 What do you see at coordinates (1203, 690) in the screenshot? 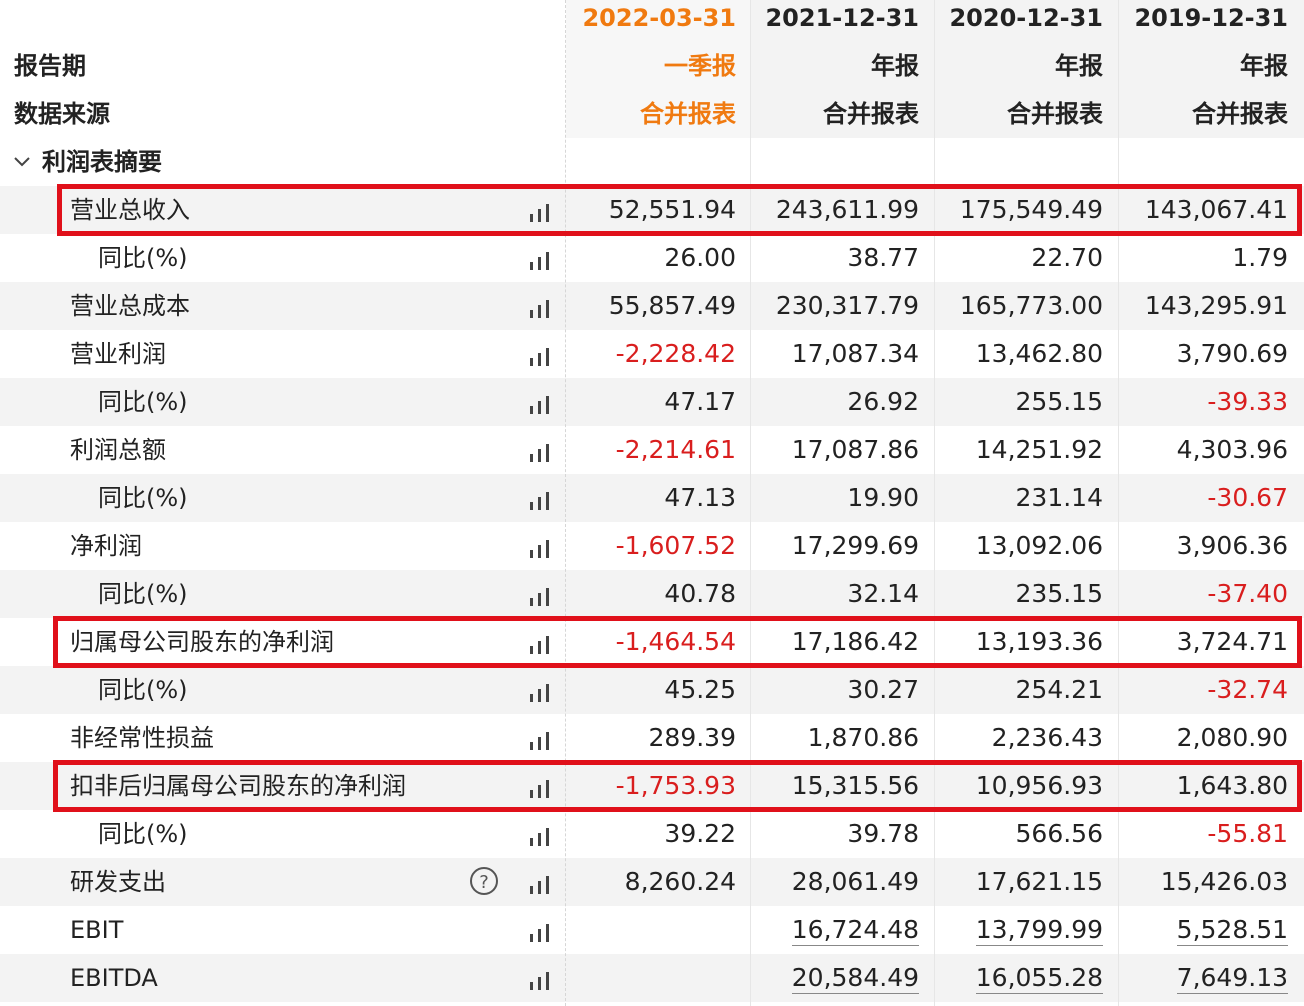
I see `value-cell: -32.74` at bounding box center [1203, 690].